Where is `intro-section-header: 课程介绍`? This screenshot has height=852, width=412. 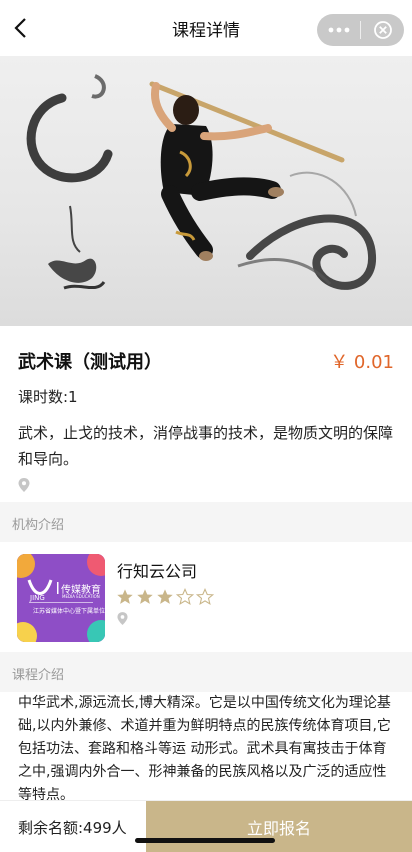 intro-section-header: 课程介绍 is located at coordinates (206, 672).